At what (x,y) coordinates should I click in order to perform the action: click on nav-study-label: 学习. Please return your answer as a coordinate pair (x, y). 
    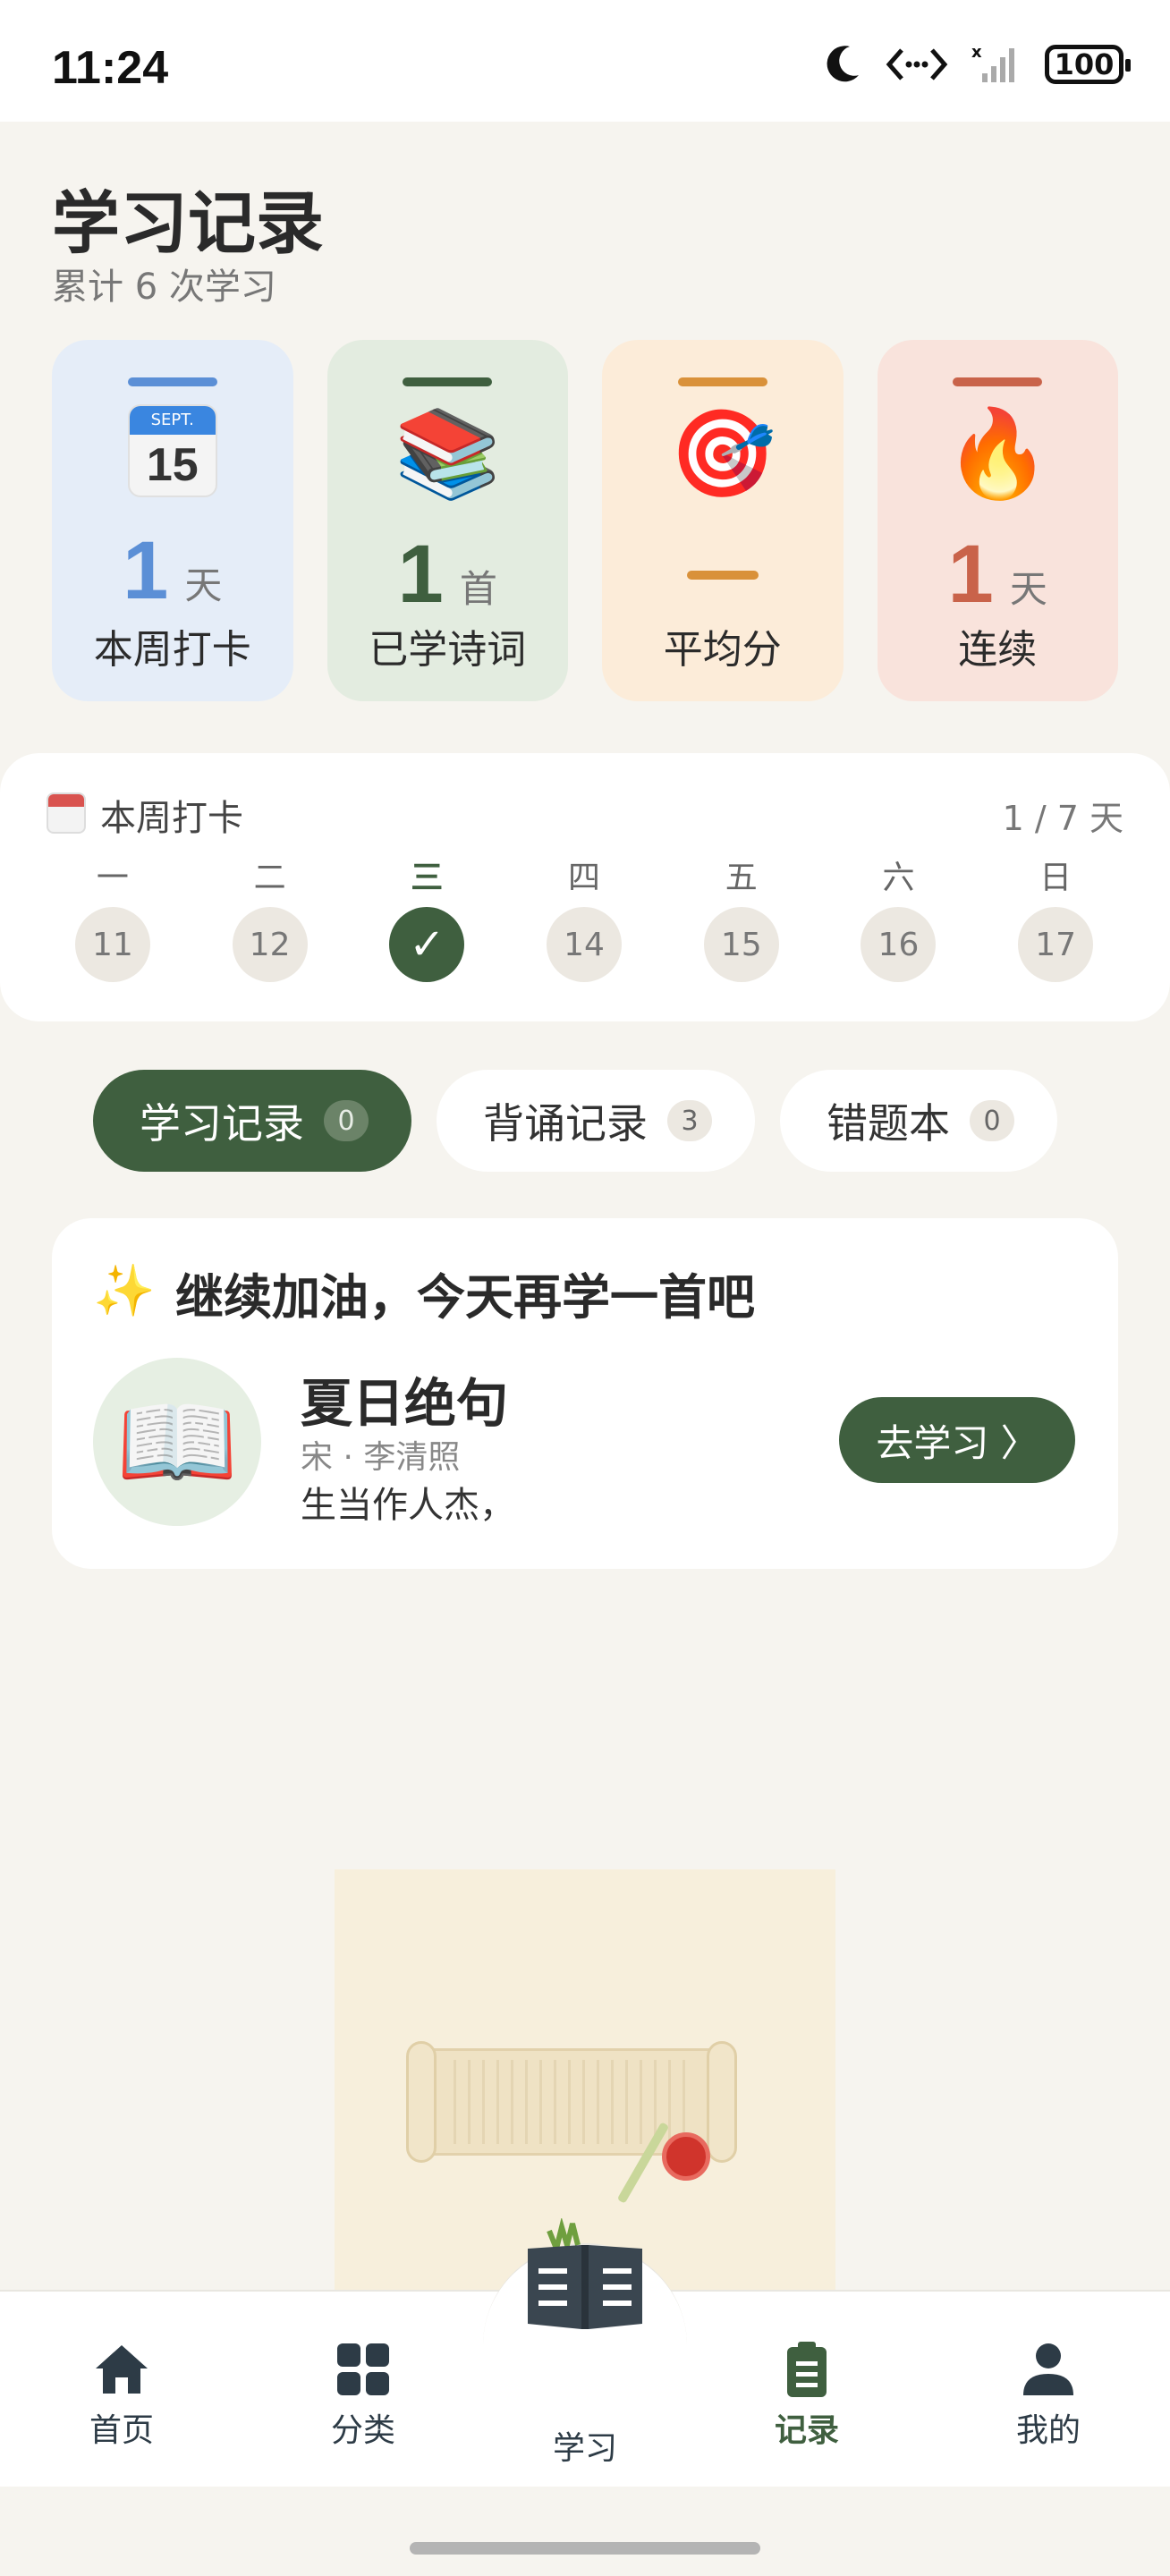
    Looking at the image, I should click on (585, 2445).